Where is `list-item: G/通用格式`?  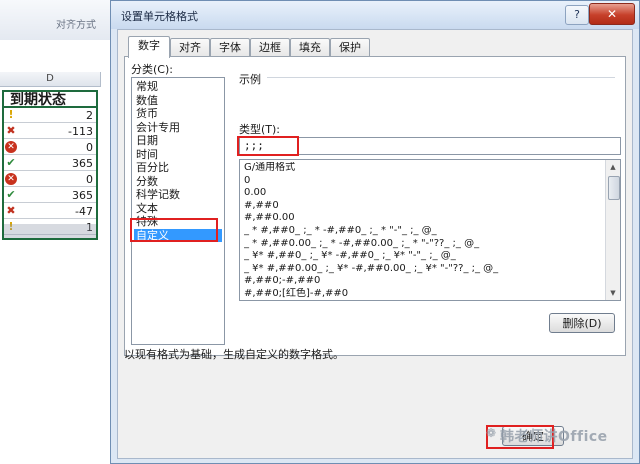 list-item: G/通用格式 is located at coordinates (424, 168).